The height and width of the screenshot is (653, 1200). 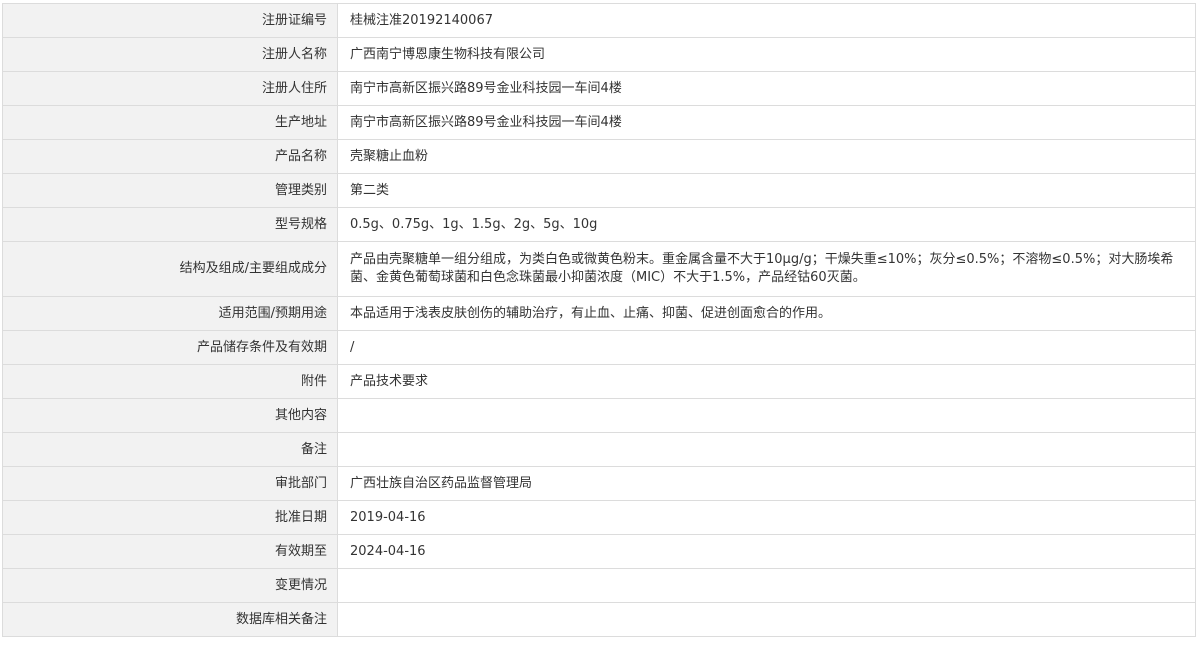 What do you see at coordinates (170, 156) in the screenshot?
I see `row-label: 产品名称` at bounding box center [170, 156].